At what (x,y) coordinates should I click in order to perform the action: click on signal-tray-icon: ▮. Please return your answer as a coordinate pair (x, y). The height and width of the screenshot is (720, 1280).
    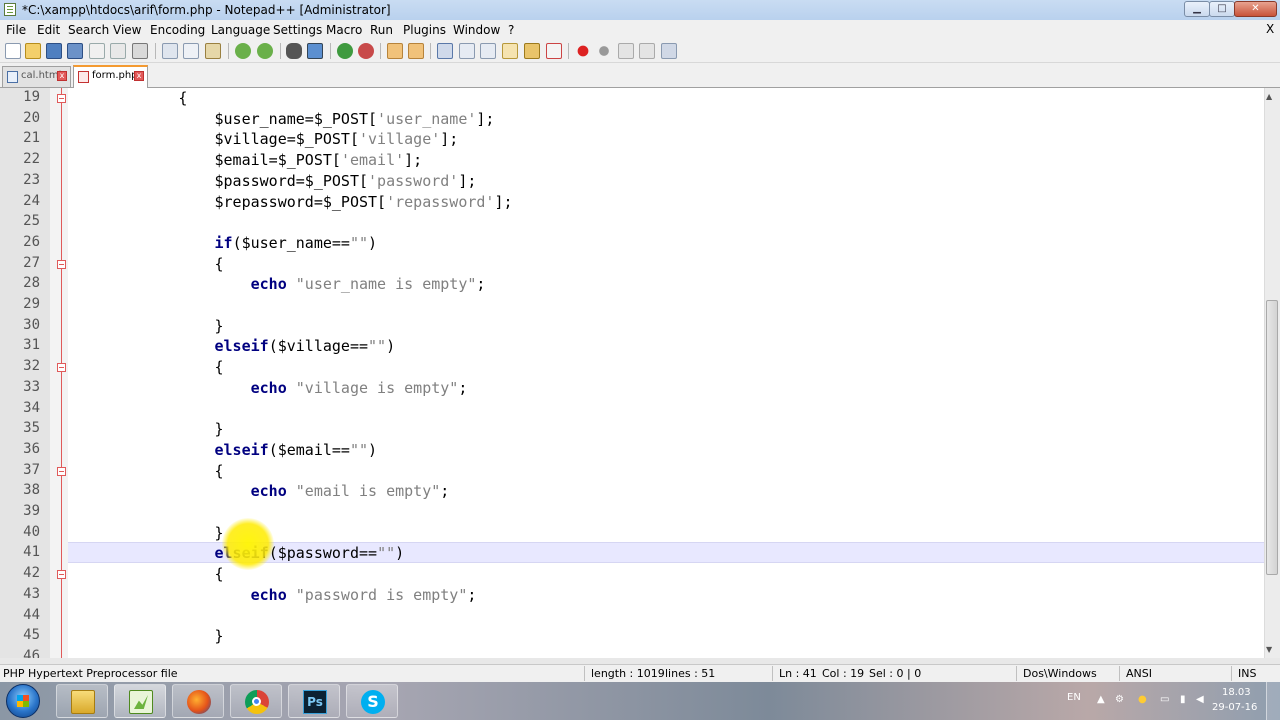
    Looking at the image, I should click on (1183, 699).